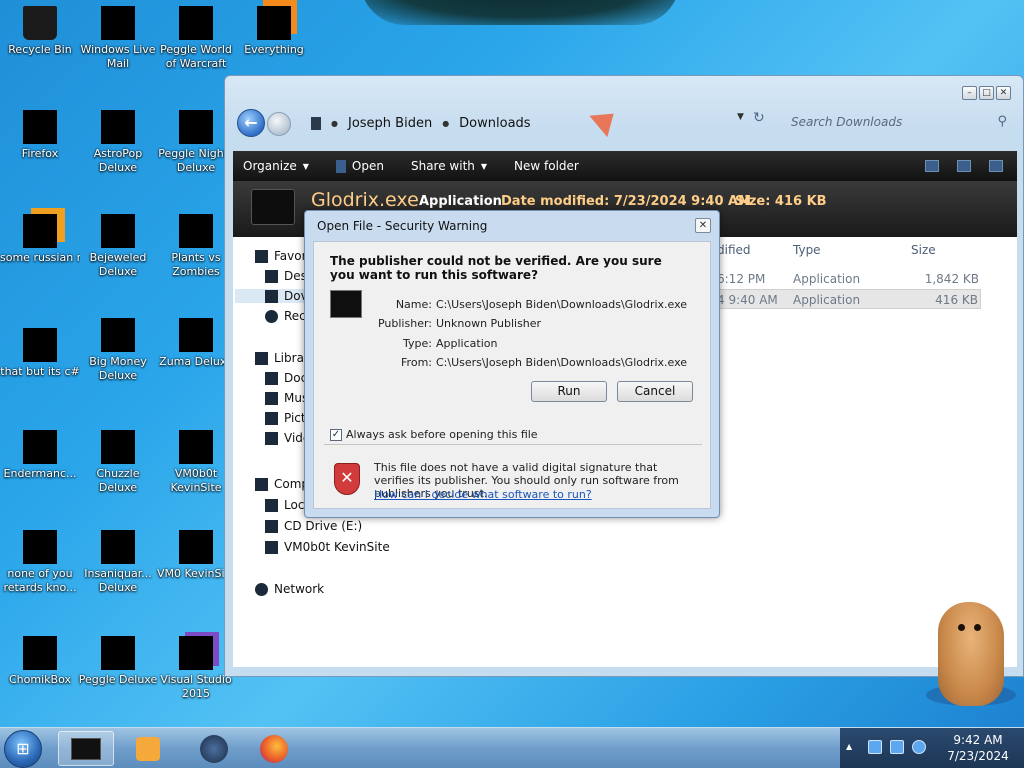 This screenshot has width=1024, height=768. I want to click on nav-pictures: Pict, so click(285, 418).